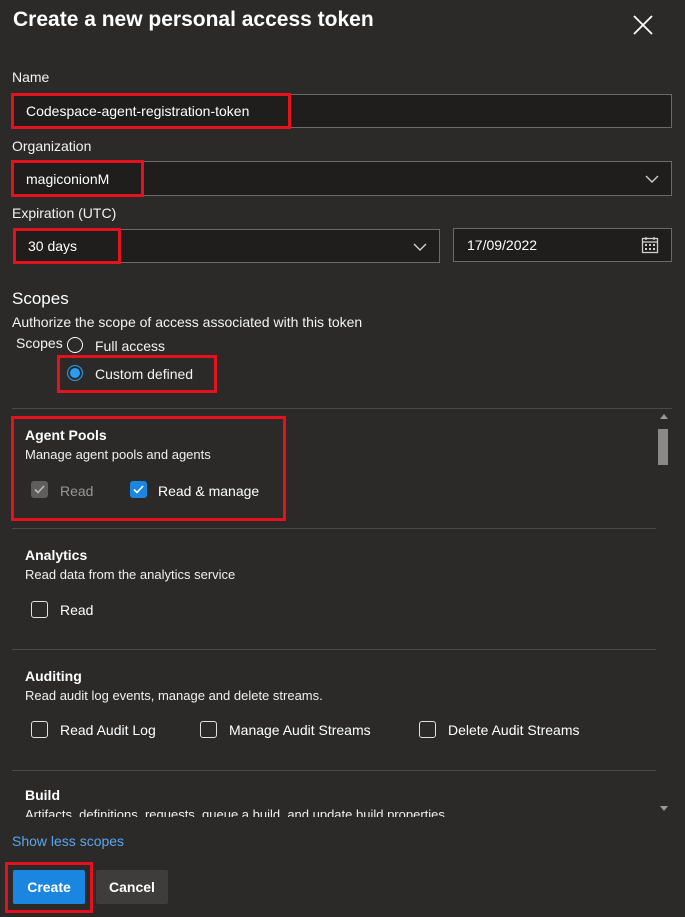  I want to click on organization-highlight, so click(77, 178).